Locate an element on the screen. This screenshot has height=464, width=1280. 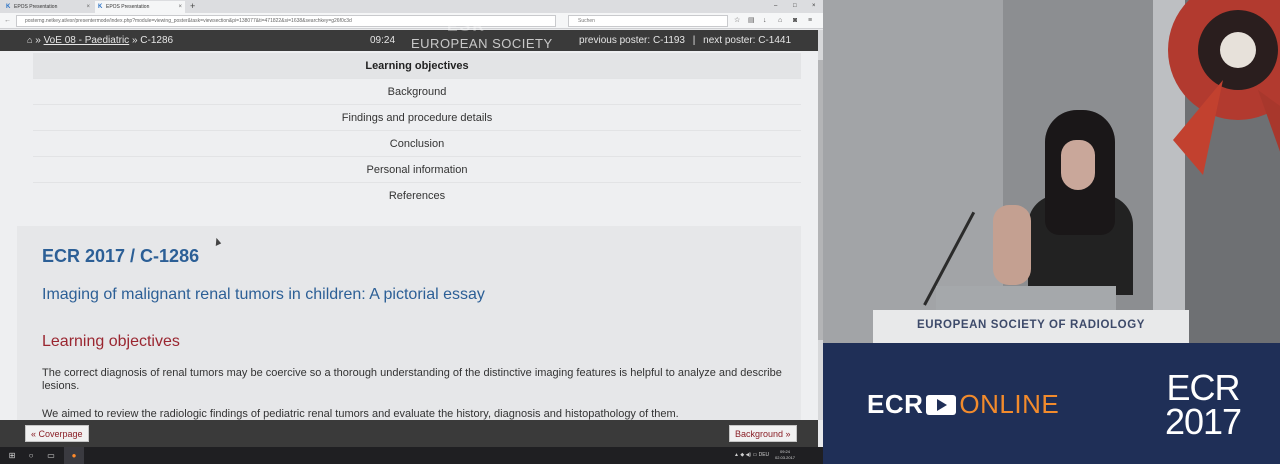
poster-id: ECR 2017 / C-1286 is located at coordinates (121, 256).